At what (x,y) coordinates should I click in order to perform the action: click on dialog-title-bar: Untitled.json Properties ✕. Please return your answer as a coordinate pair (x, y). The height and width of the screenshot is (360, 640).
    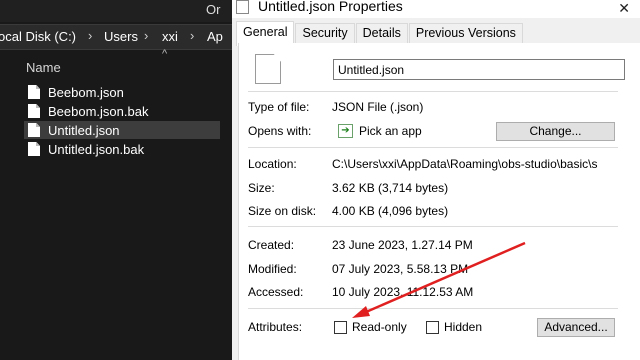
    Looking at the image, I should click on (436, 9).